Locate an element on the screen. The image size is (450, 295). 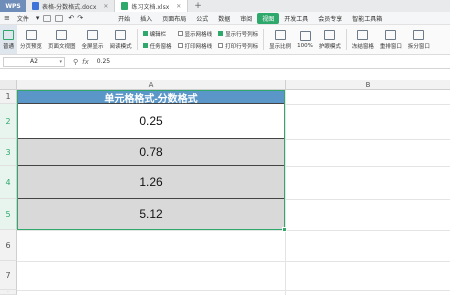
hamburger-icon: ≡ is located at coordinates (7, 18).